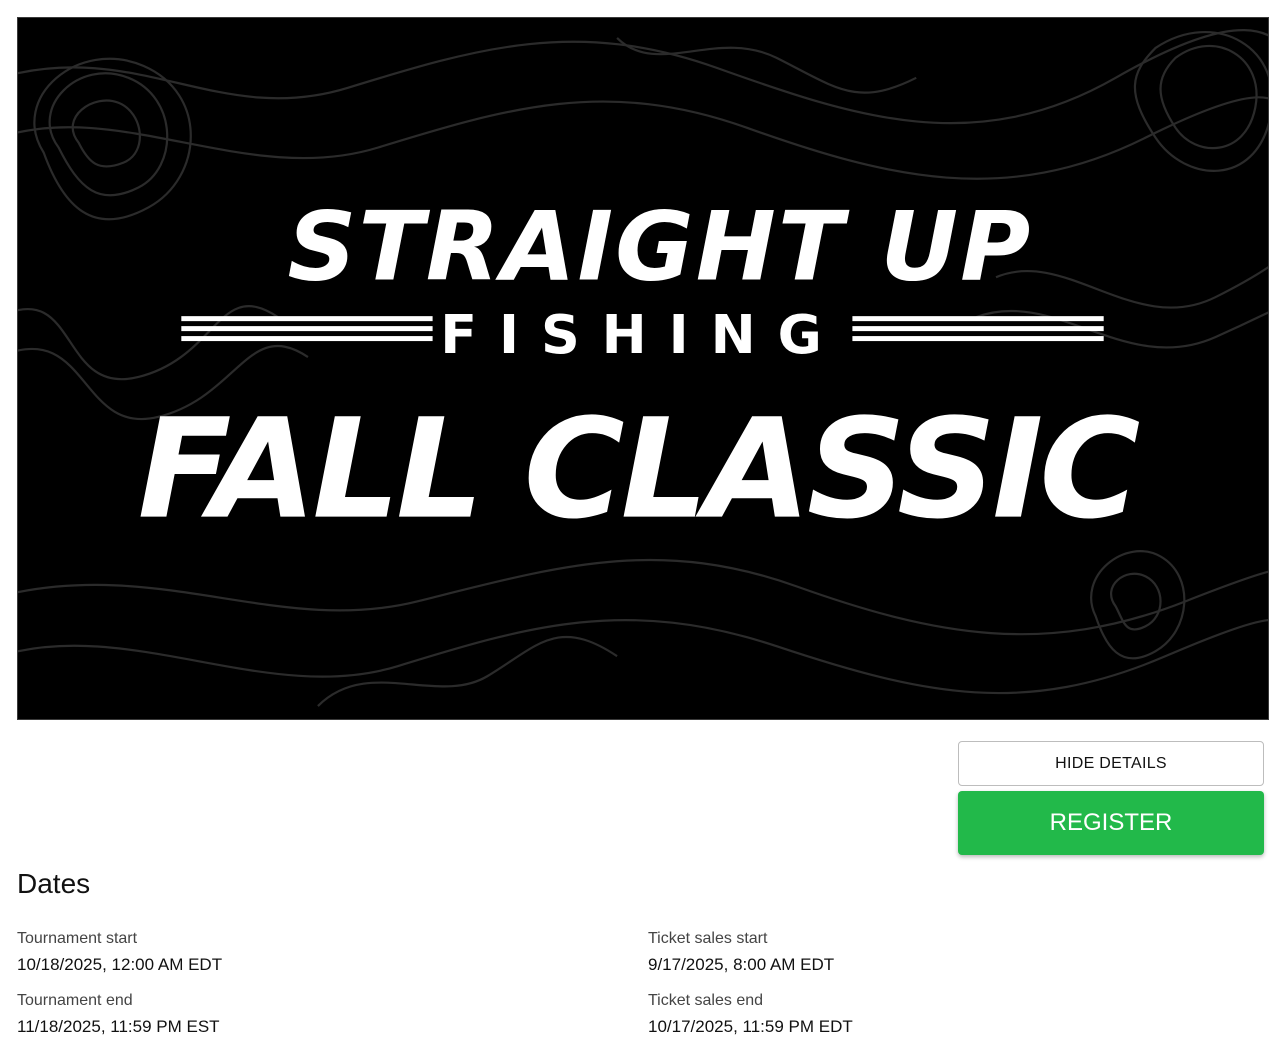 This screenshot has height=1062, width=1280. What do you see at coordinates (978, 319) in the screenshot?
I see `logo-rule-right-top` at bounding box center [978, 319].